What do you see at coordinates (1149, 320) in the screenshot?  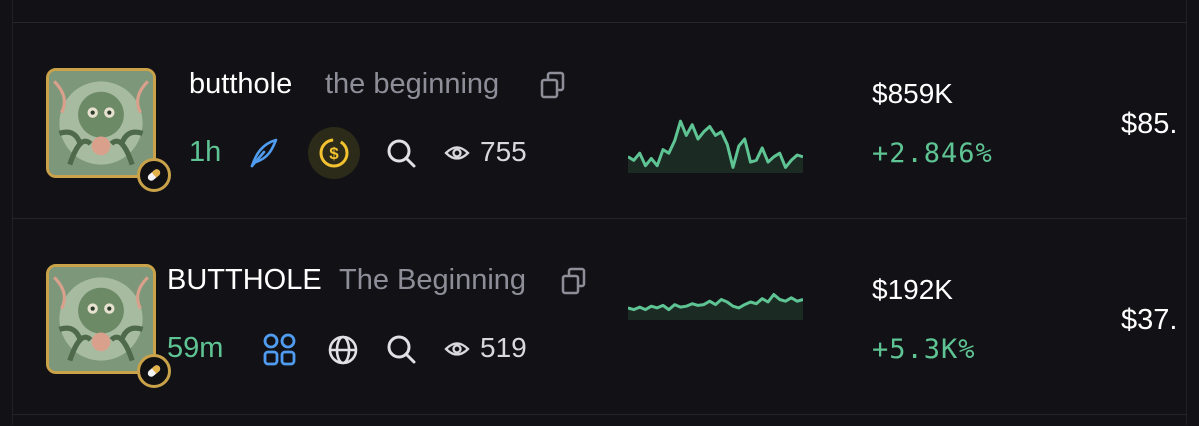 I see `volume-value: $37.` at bounding box center [1149, 320].